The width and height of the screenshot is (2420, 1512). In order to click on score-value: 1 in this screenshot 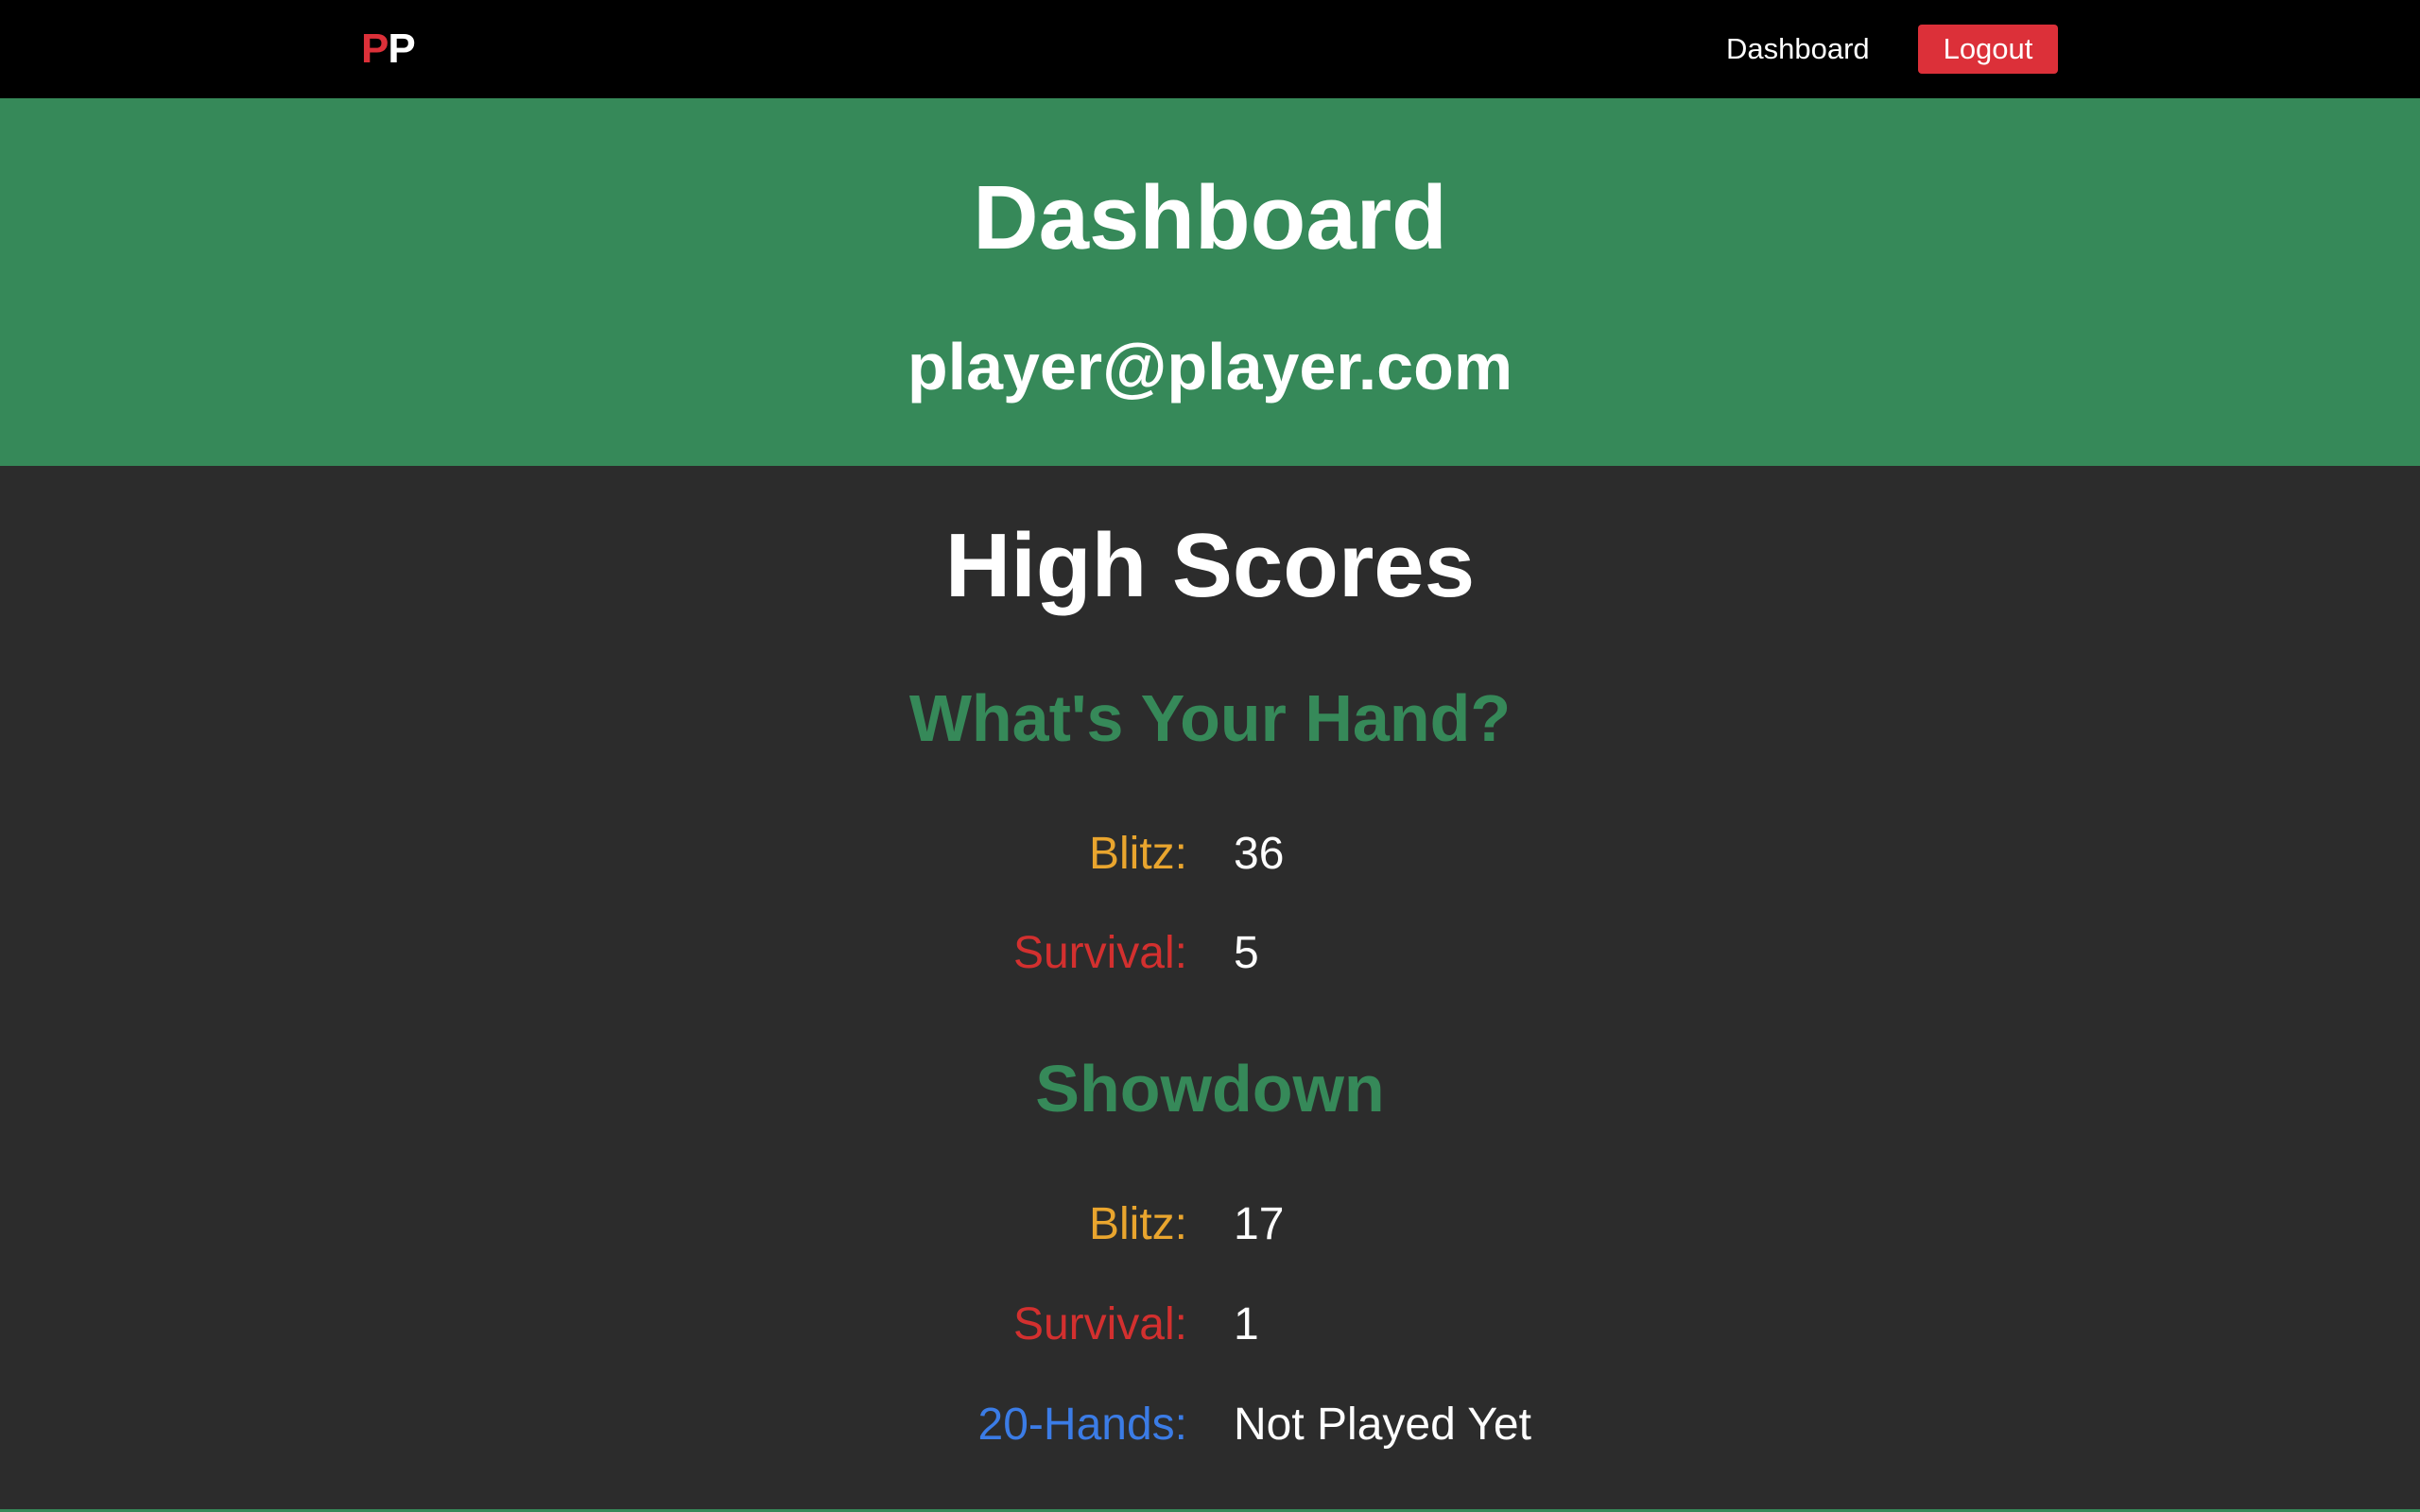, I will do `click(1246, 1324)`.